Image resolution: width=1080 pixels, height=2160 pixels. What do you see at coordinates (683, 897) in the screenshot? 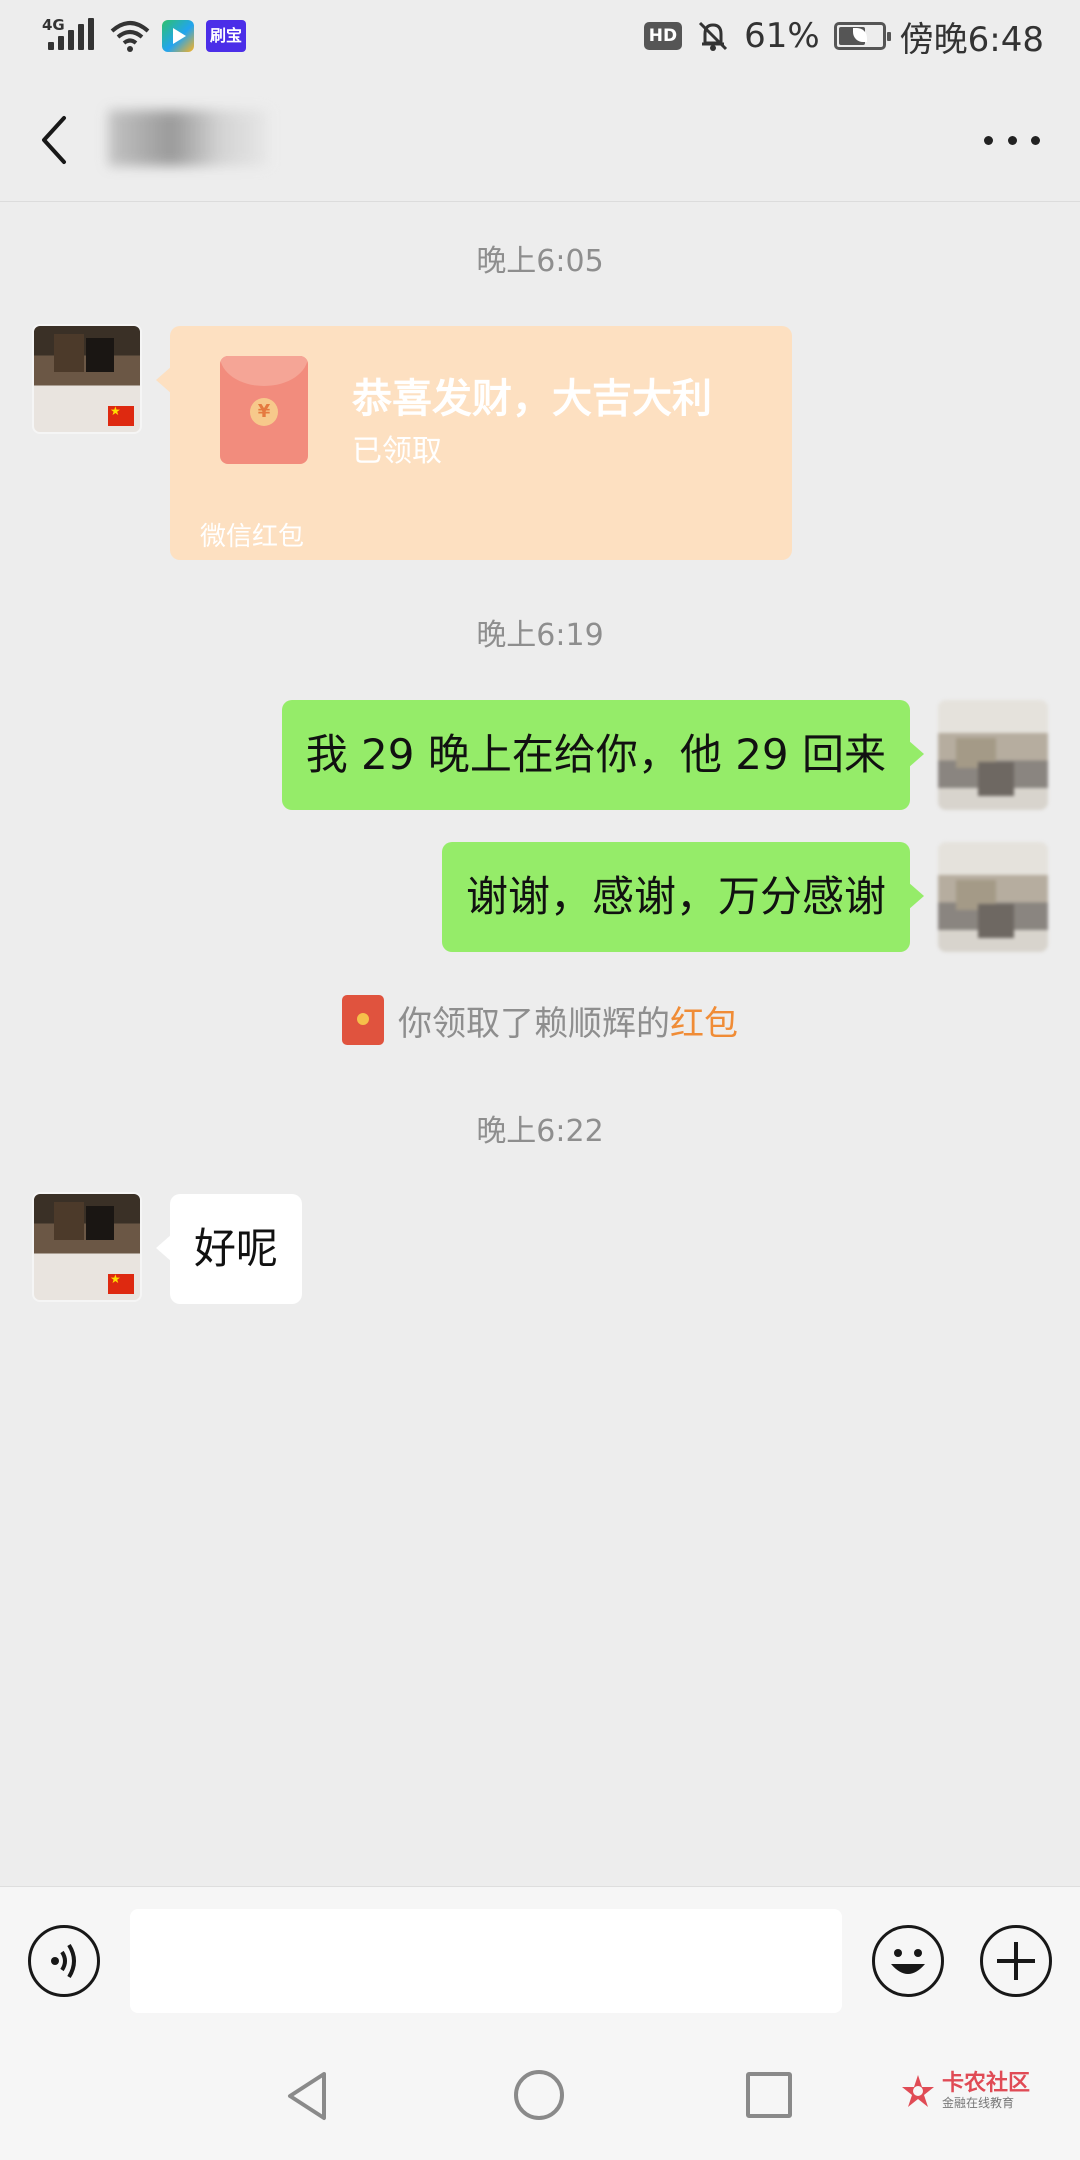
I see `message-bubble-self: 谢谢，感谢，万分感谢` at bounding box center [683, 897].